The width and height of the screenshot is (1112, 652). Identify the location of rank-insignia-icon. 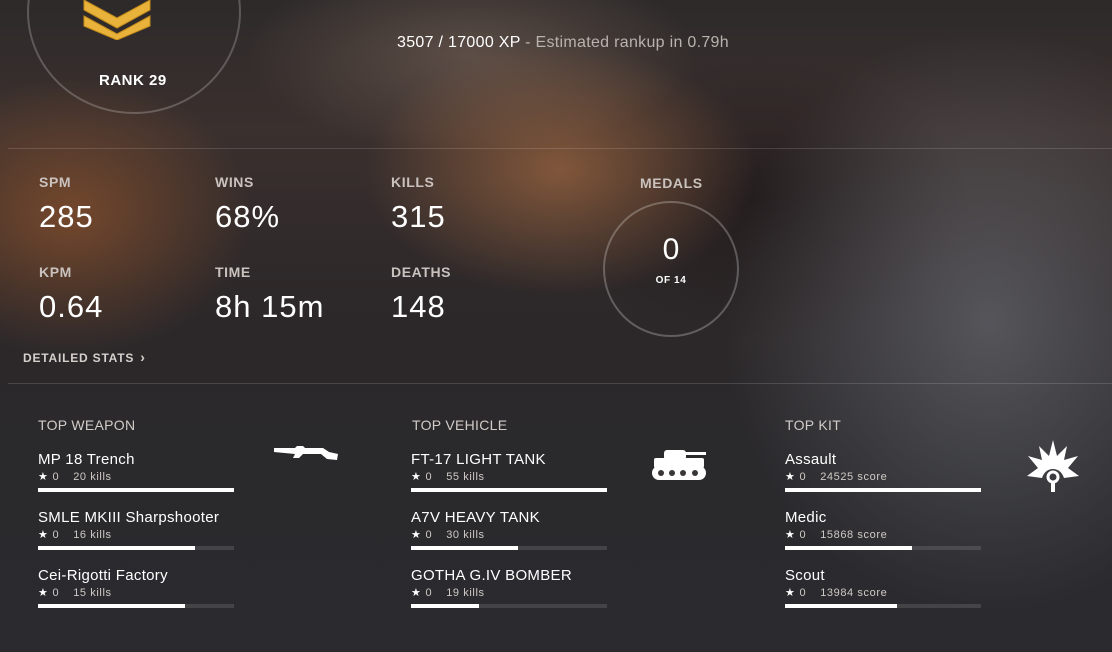
(117, 20).